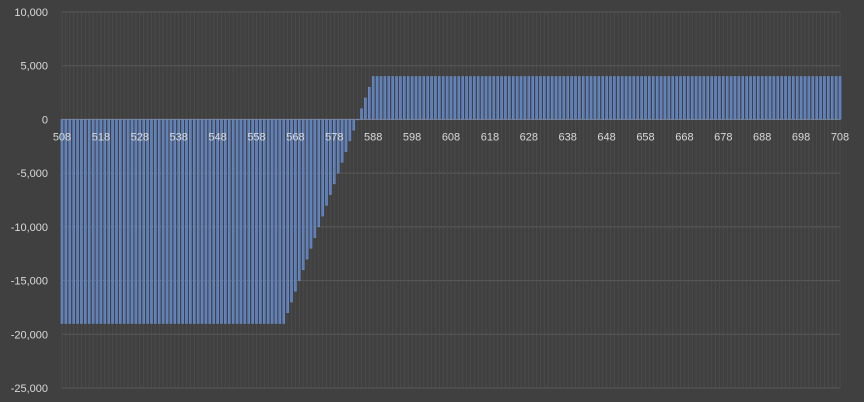 Image resolution: width=864 pixels, height=402 pixels. What do you see at coordinates (256, 137) in the screenshot?
I see `x-tick-label: 558` at bounding box center [256, 137].